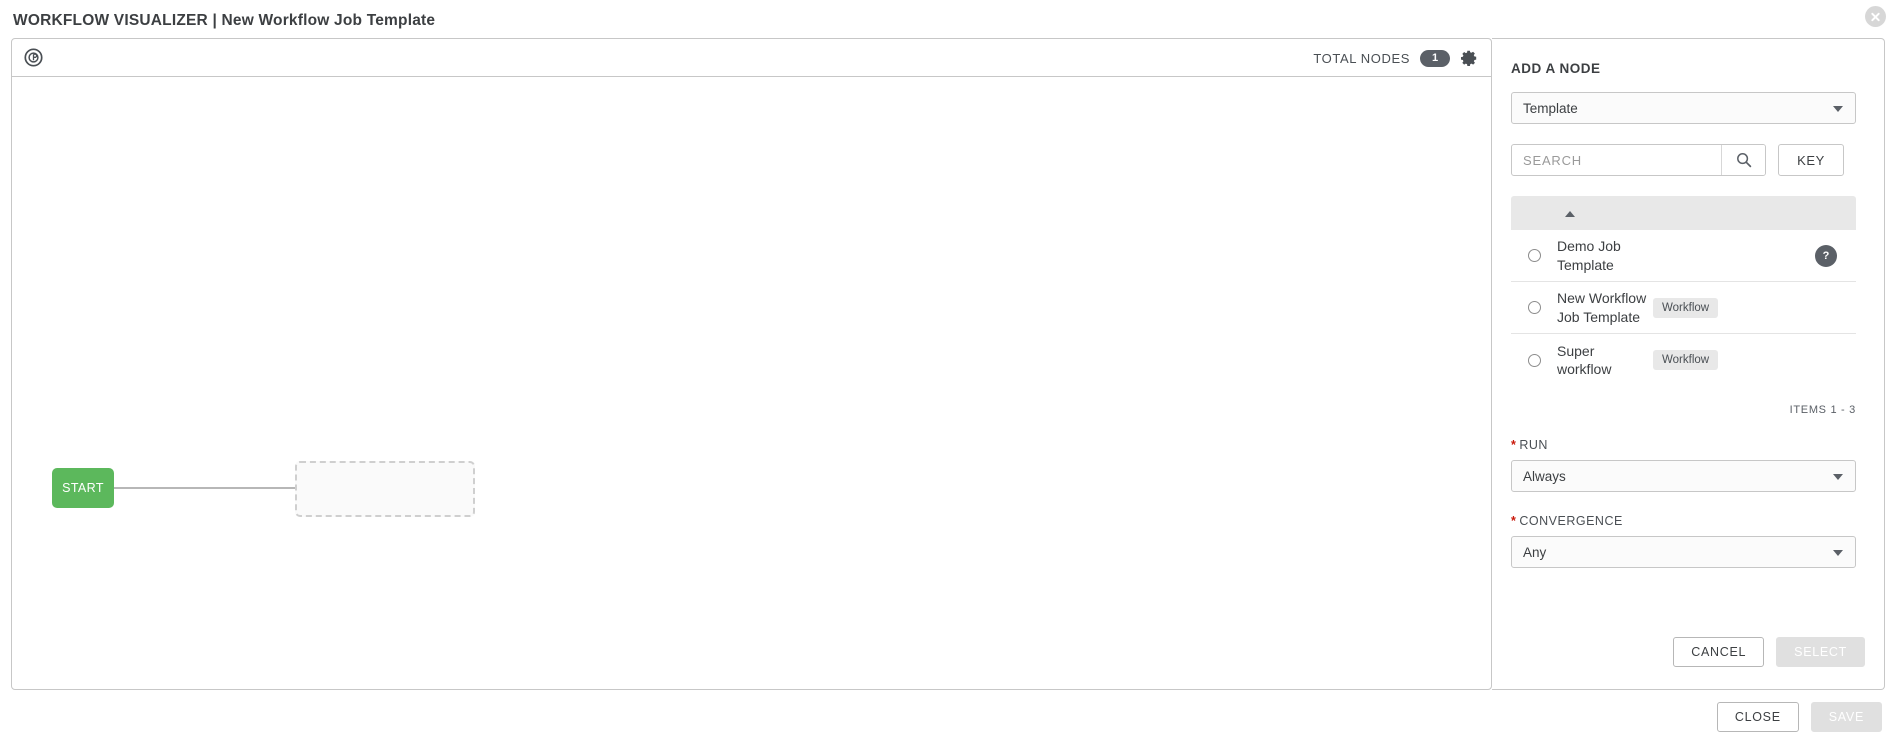 The height and width of the screenshot is (745, 1896). I want to click on add-node-heading: ADD A NODE, so click(1556, 68).